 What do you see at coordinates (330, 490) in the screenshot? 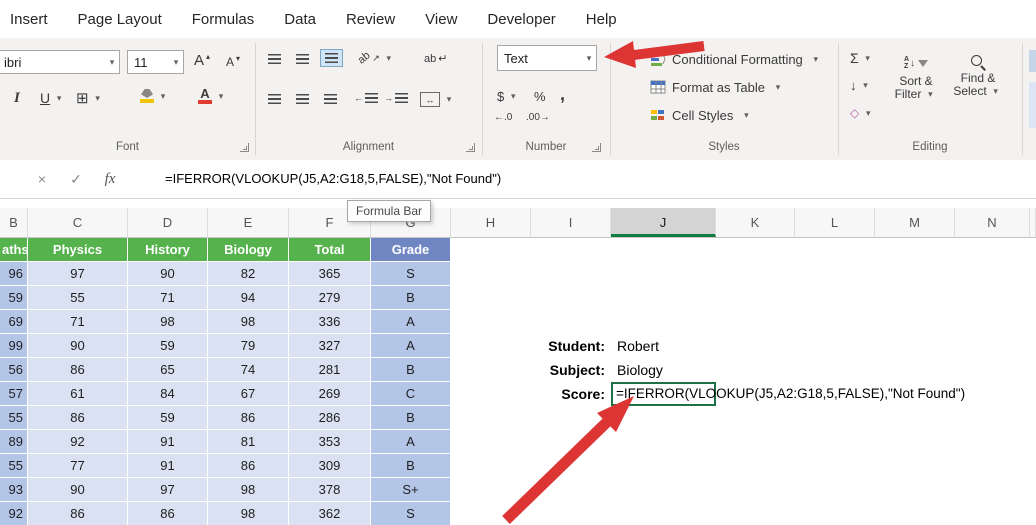
I see `table-cell: 378` at bounding box center [330, 490].